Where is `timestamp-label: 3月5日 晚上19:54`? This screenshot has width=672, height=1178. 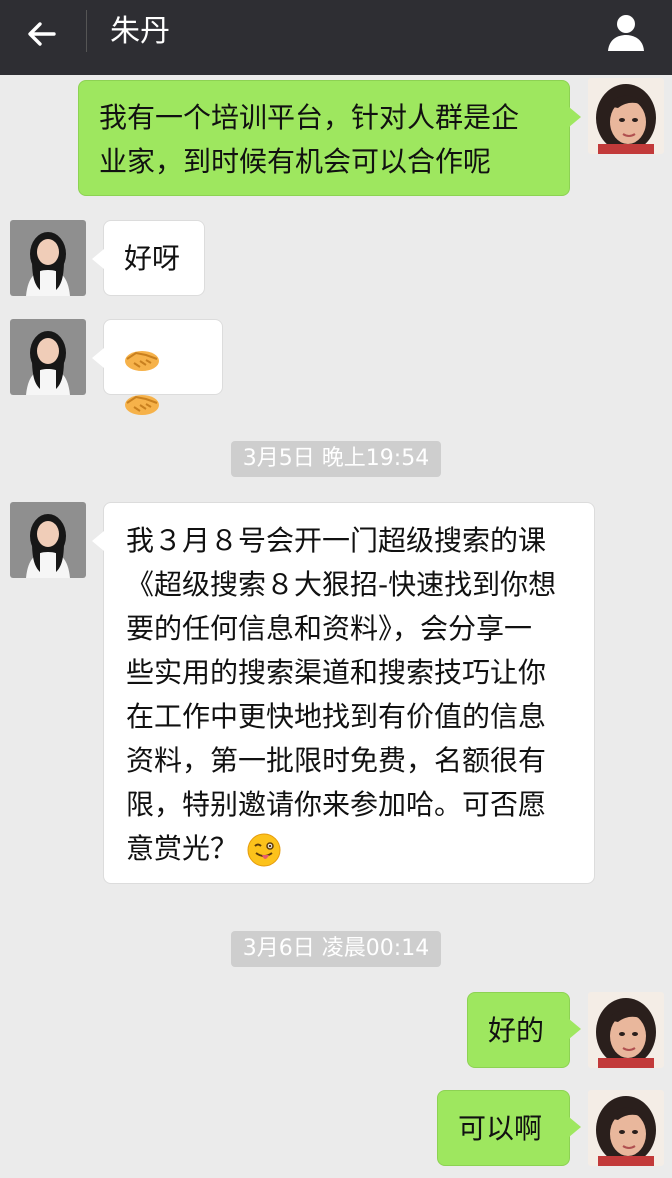 timestamp-label: 3月5日 晚上19:54 is located at coordinates (336, 459).